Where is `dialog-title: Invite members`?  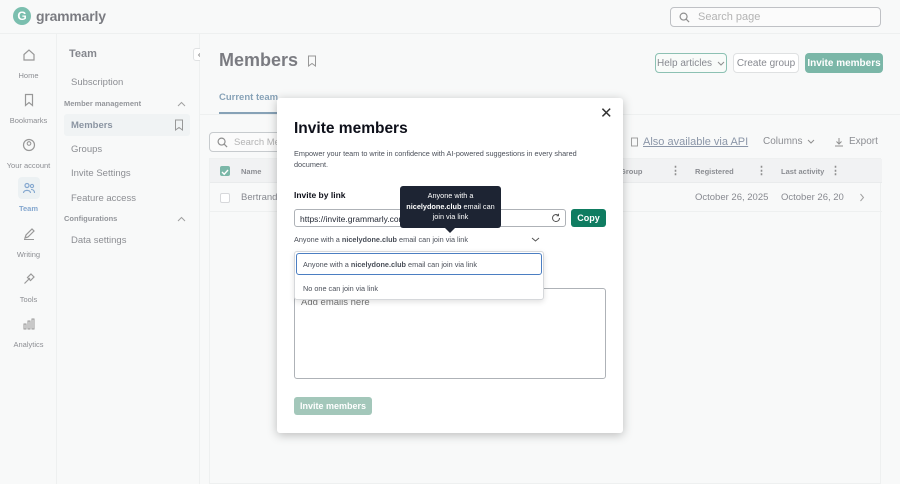 dialog-title: Invite members is located at coordinates (351, 128).